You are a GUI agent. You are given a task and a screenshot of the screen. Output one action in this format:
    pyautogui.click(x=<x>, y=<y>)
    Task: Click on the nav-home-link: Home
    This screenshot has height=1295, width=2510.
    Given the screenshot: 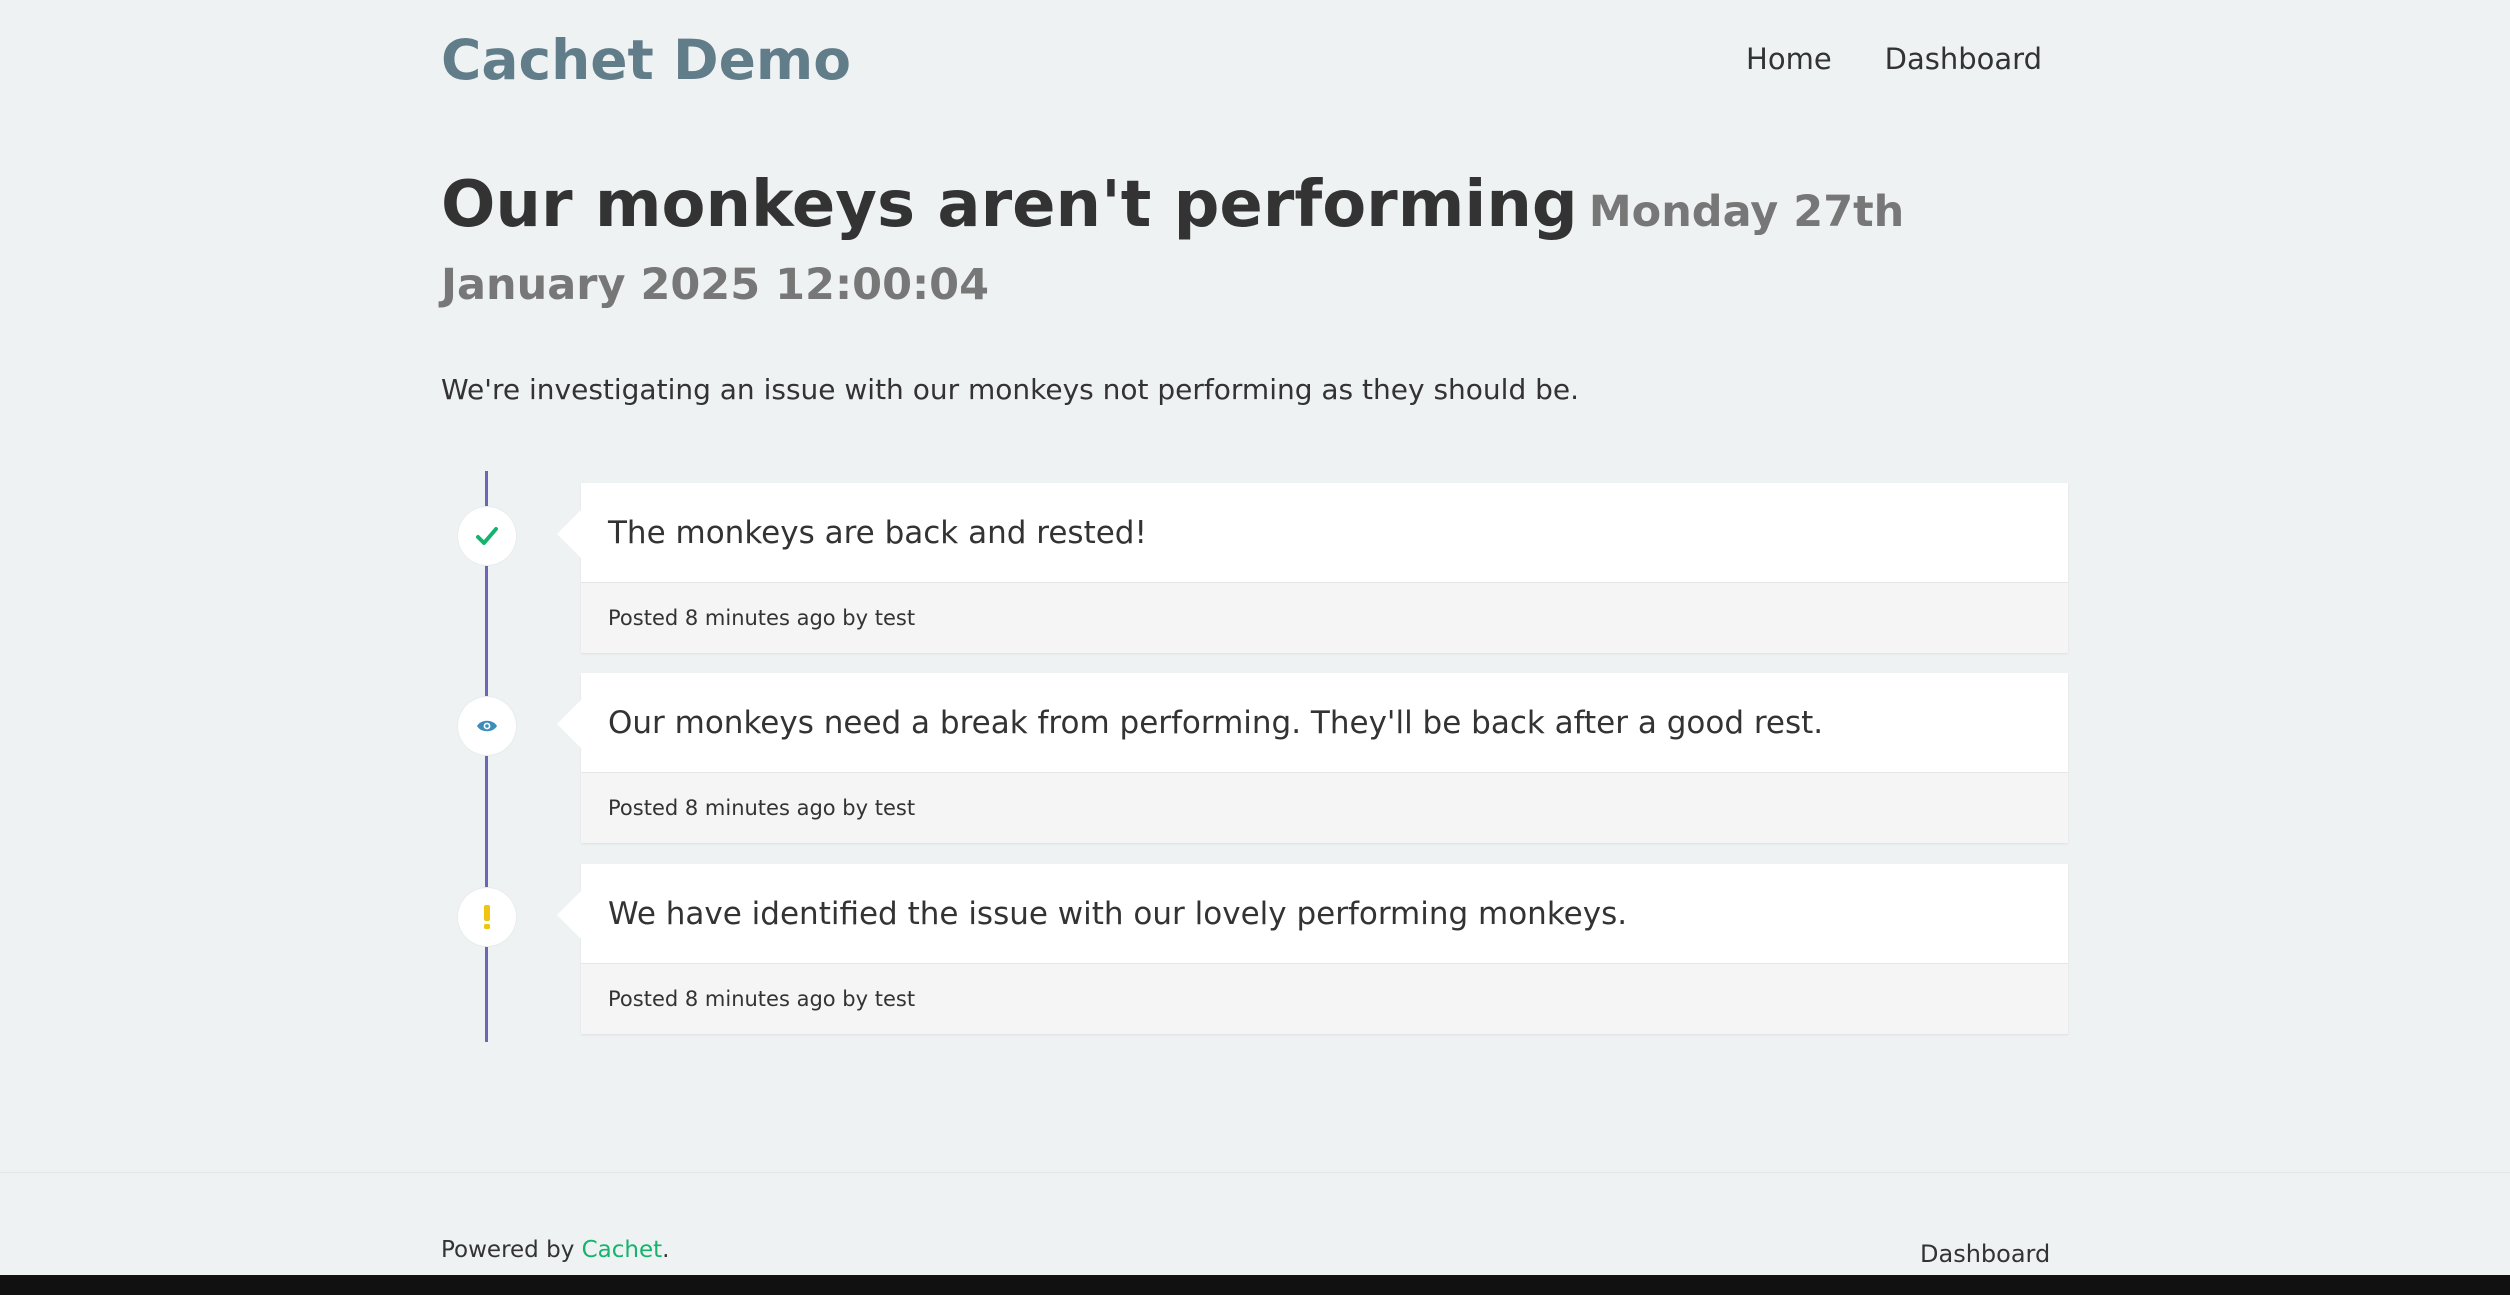 What is the action you would take?
    pyautogui.click(x=1789, y=59)
    